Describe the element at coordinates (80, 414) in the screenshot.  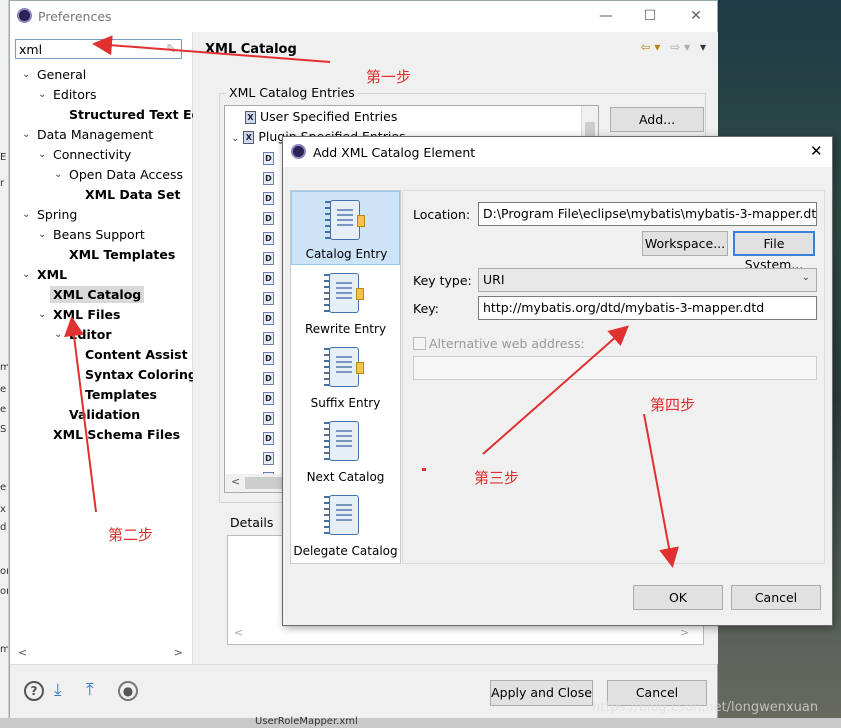
I see `arrow-step2` at that location.